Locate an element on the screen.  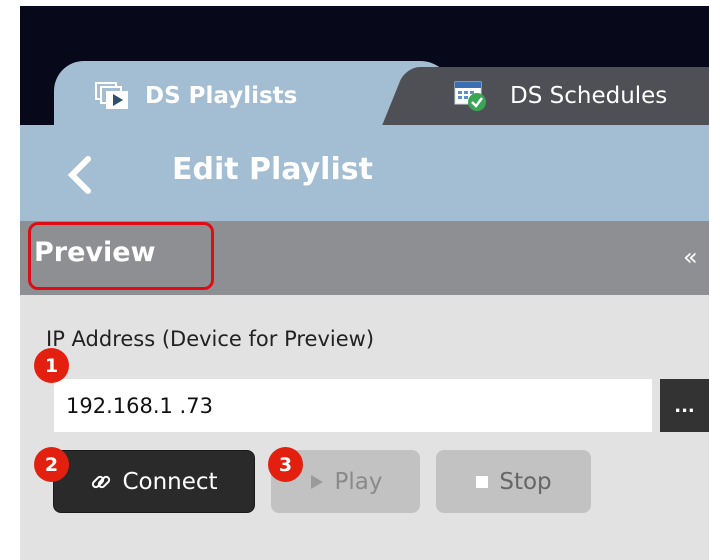
stop-button: Stop is located at coordinates (513, 481).